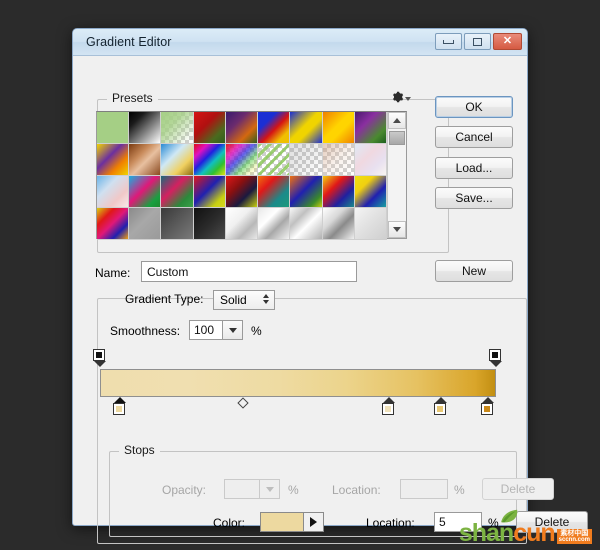 The height and width of the screenshot is (550, 600). Describe the element at coordinates (249, 271) in the screenshot. I see `gradient-name-input` at that location.